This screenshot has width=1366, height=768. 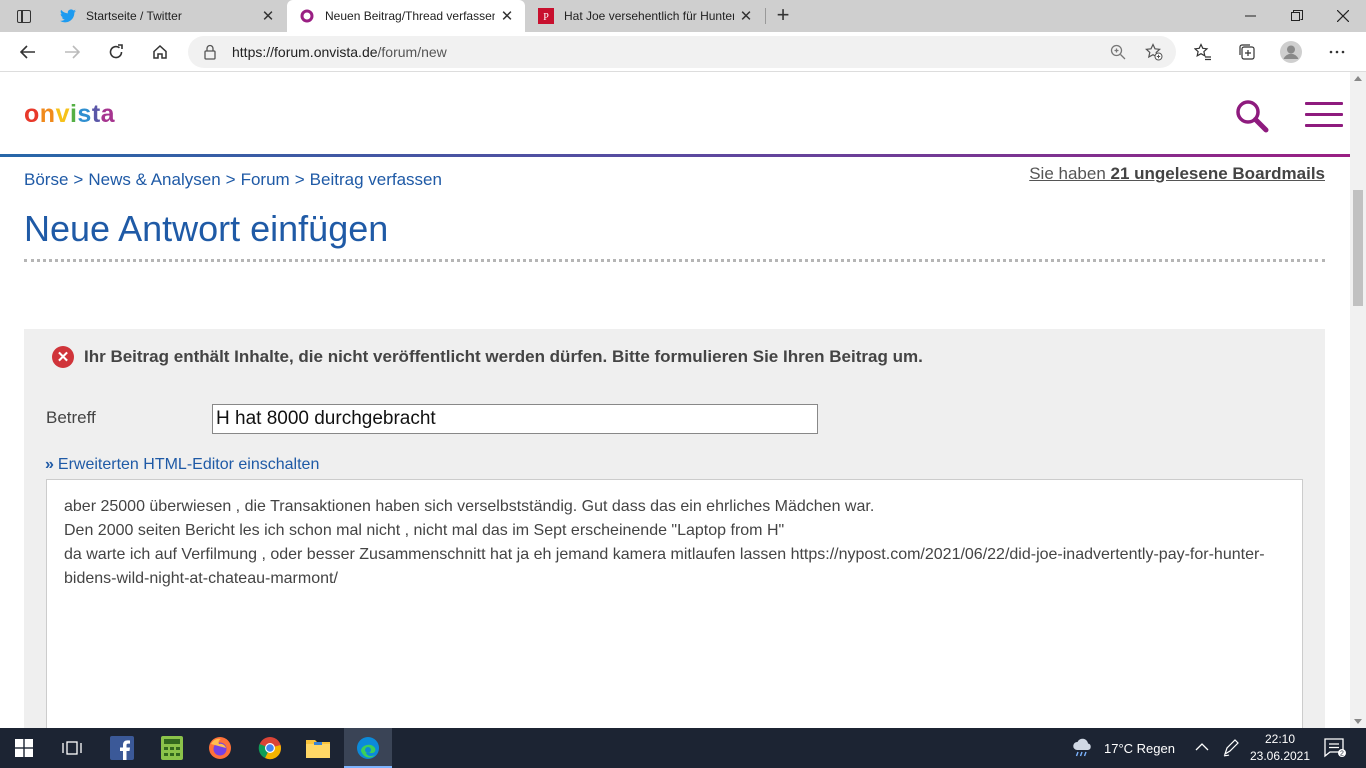 What do you see at coordinates (783, 16) in the screenshot?
I see `new-tab-icon: +` at bounding box center [783, 16].